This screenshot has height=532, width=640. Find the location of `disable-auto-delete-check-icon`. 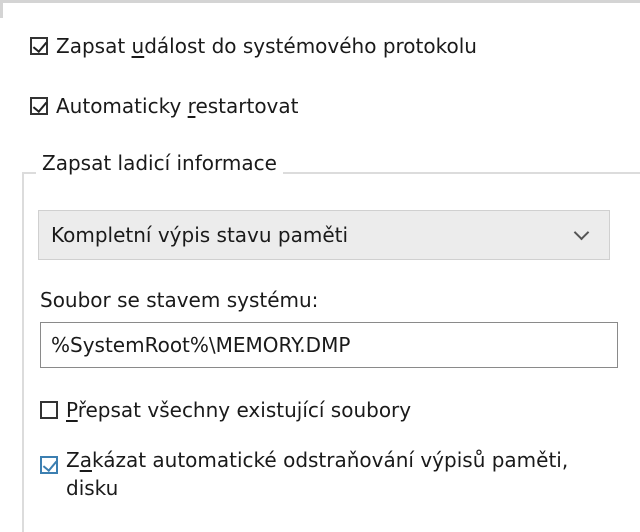

disable-auto-delete-check-icon is located at coordinates (49, 465).